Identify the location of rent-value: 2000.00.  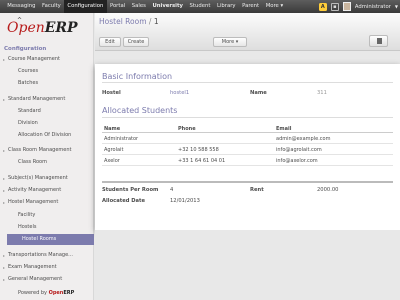
(328, 190).